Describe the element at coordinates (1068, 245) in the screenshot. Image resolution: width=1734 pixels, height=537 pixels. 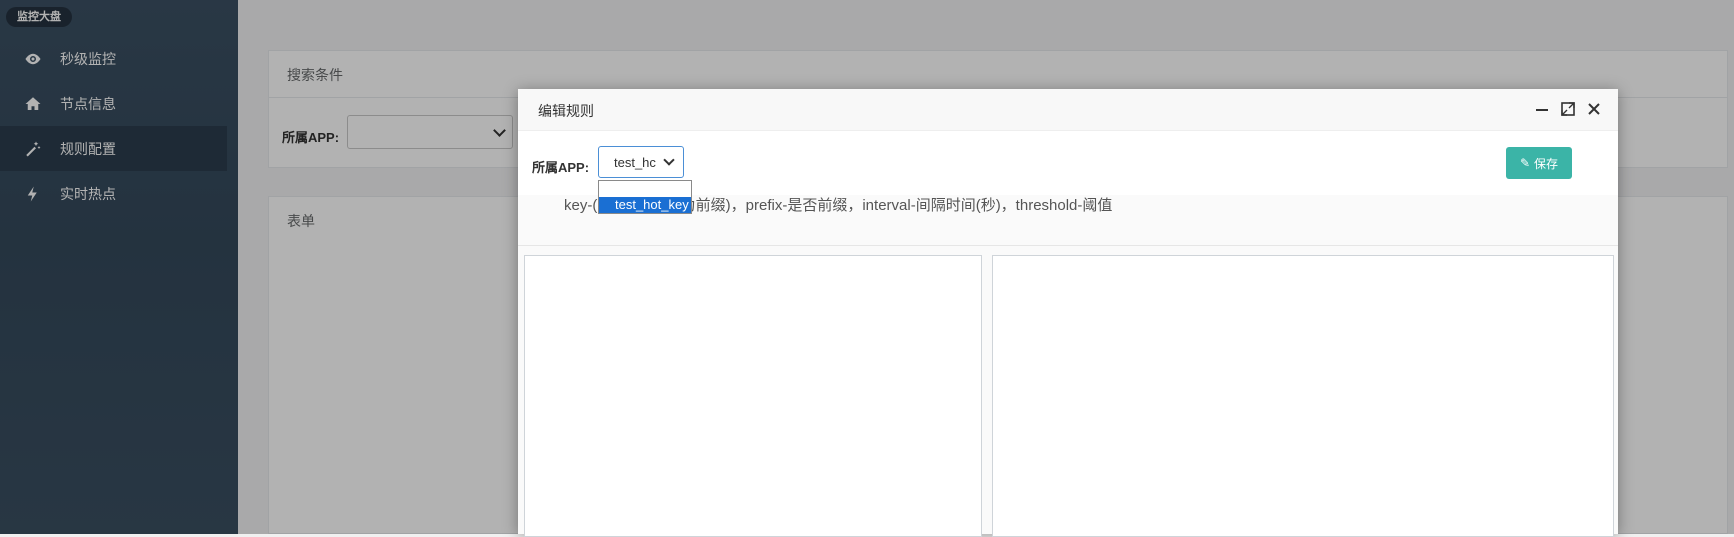
I see `divider` at that location.